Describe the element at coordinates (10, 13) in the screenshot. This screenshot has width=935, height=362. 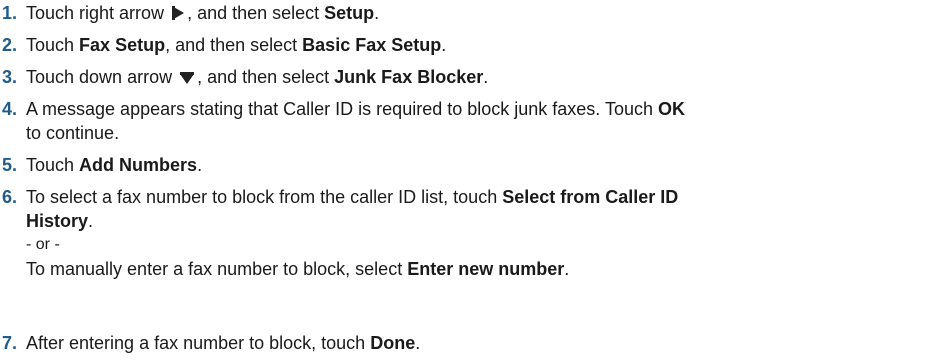
I see `step-number: 1.` at that location.